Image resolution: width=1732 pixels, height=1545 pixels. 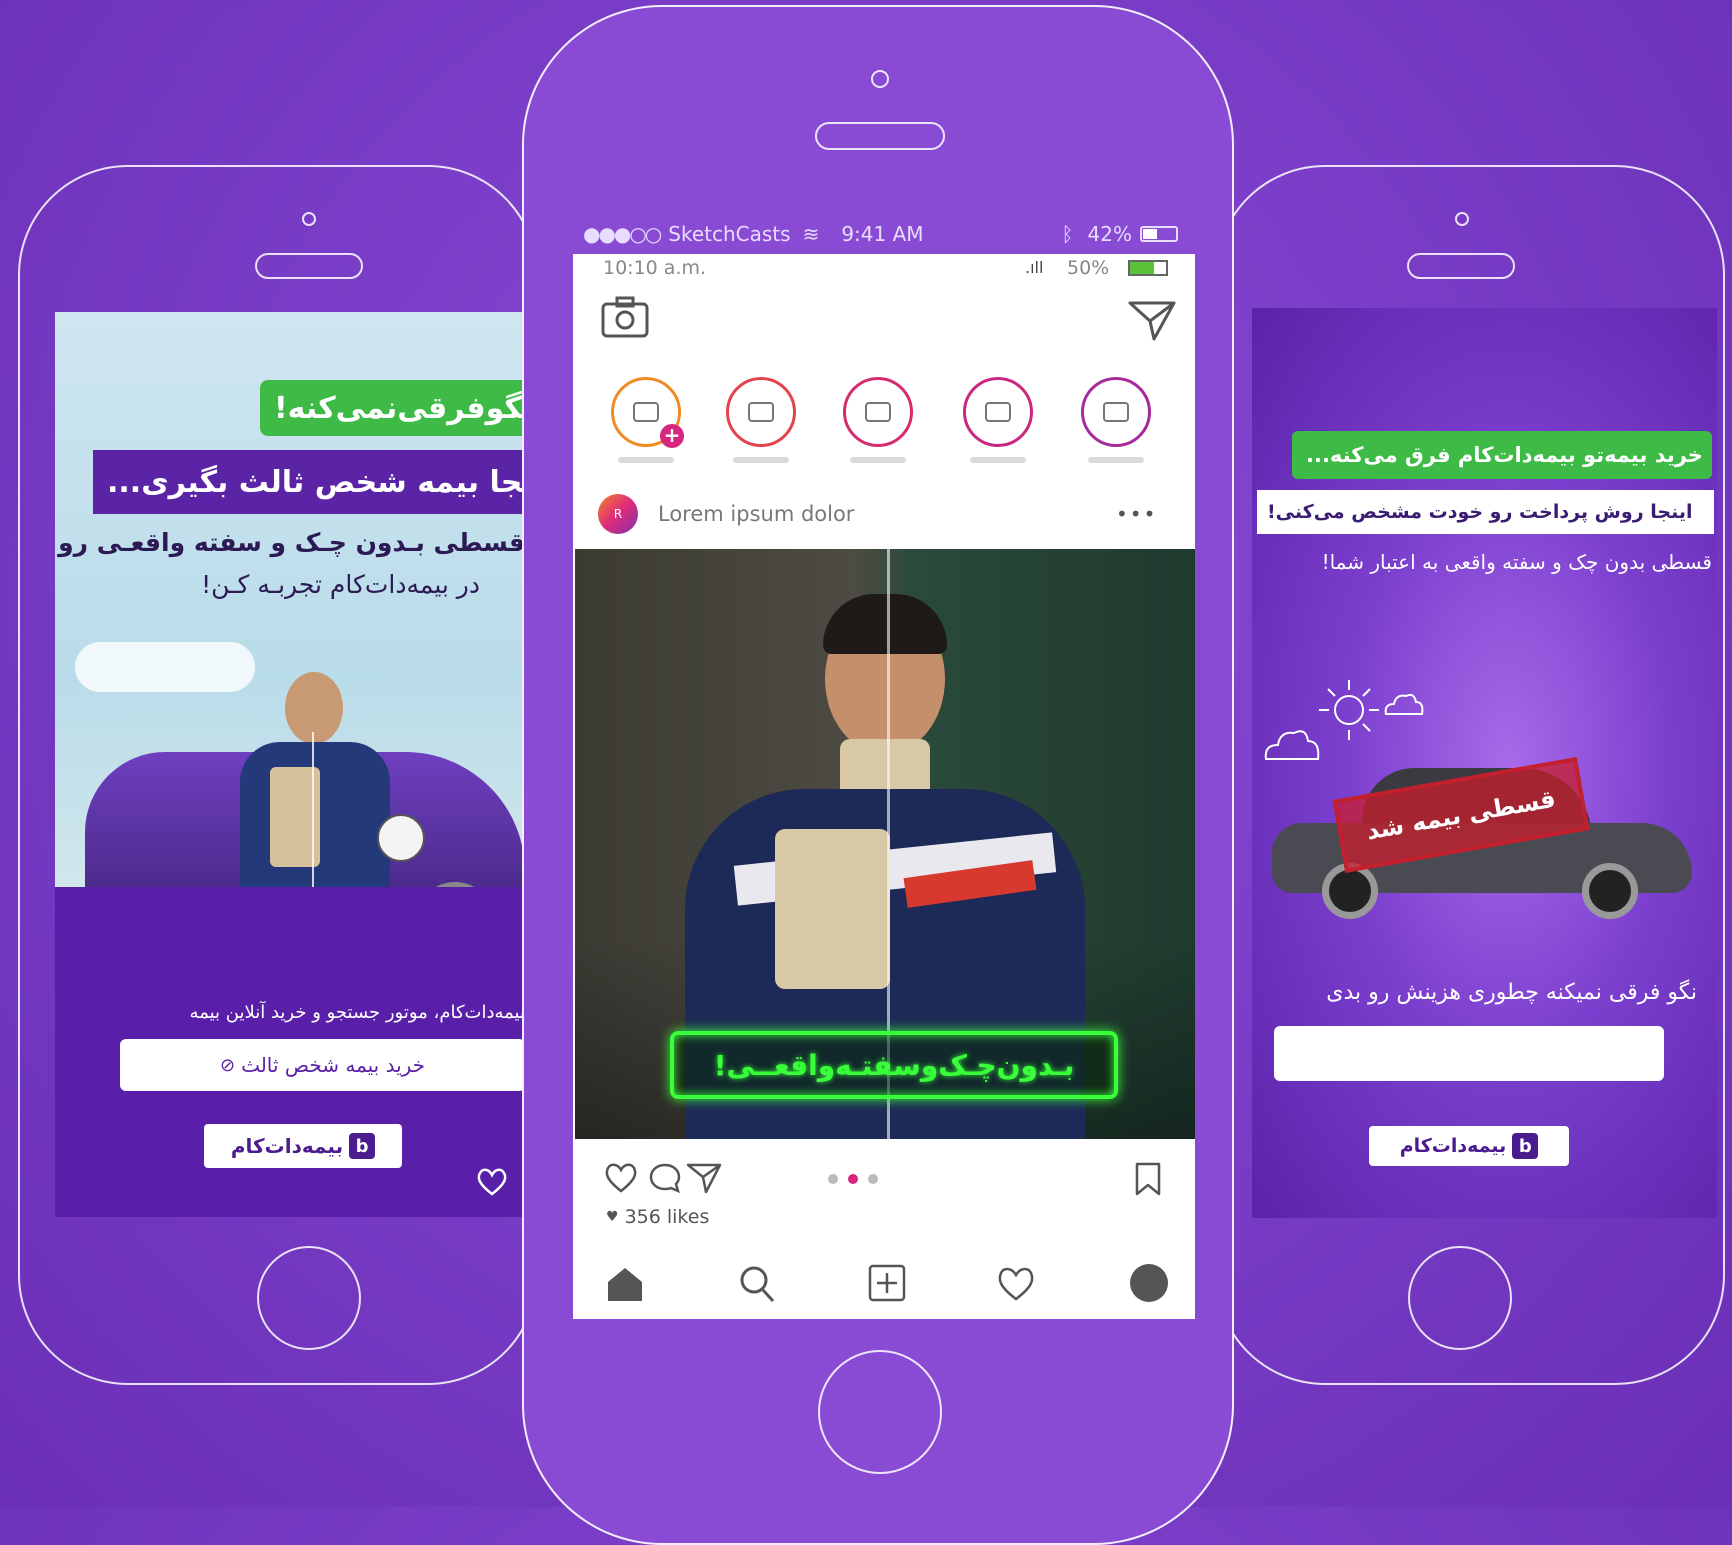 What do you see at coordinates (832, 909) in the screenshot?
I see `person-back-brace` at bounding box center [832, 909].